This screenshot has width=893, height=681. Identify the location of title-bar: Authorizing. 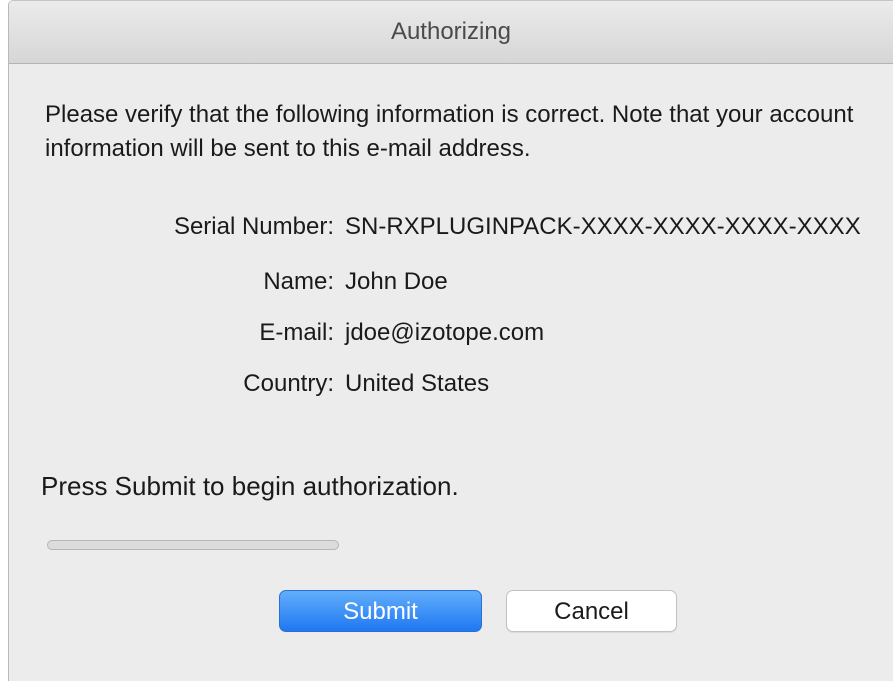
(451, 32).